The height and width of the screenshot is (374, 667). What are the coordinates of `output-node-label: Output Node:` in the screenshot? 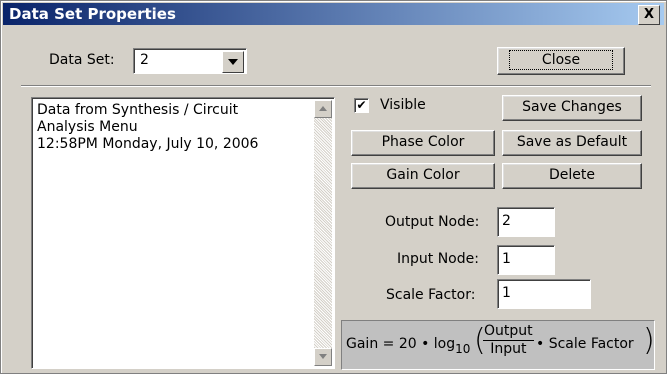 It's located at (432, 222).